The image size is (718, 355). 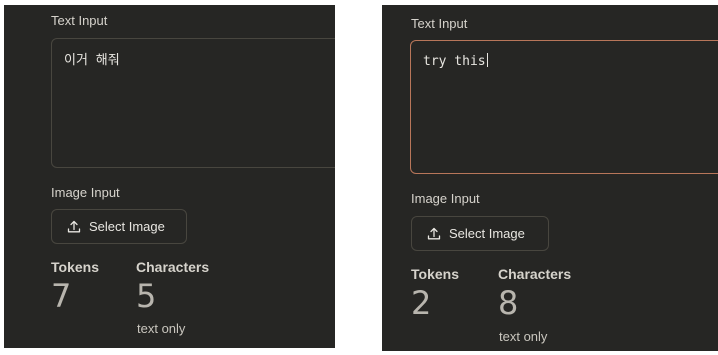 I want to click on text-input-value: try this, so click(x=455, y=61).